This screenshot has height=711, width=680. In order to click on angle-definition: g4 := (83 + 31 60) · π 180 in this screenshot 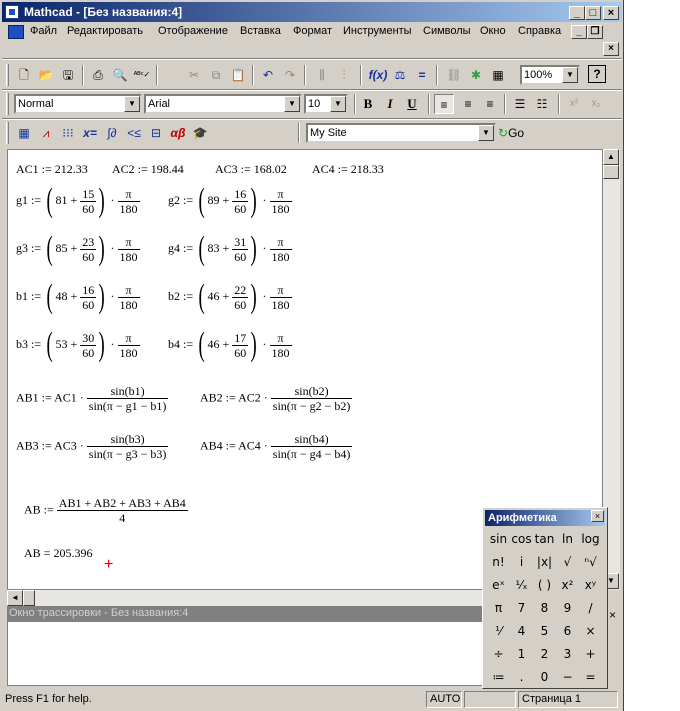, I will do `click(230, 249)`.